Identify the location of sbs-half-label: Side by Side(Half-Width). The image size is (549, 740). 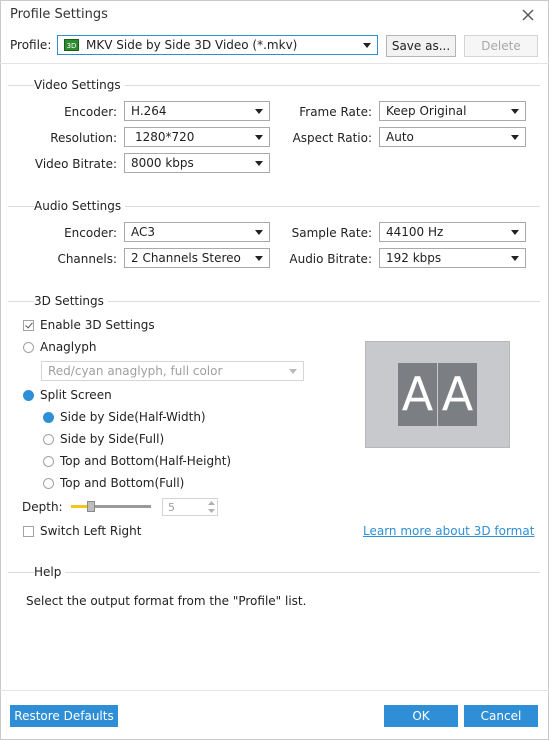
(133, 417).